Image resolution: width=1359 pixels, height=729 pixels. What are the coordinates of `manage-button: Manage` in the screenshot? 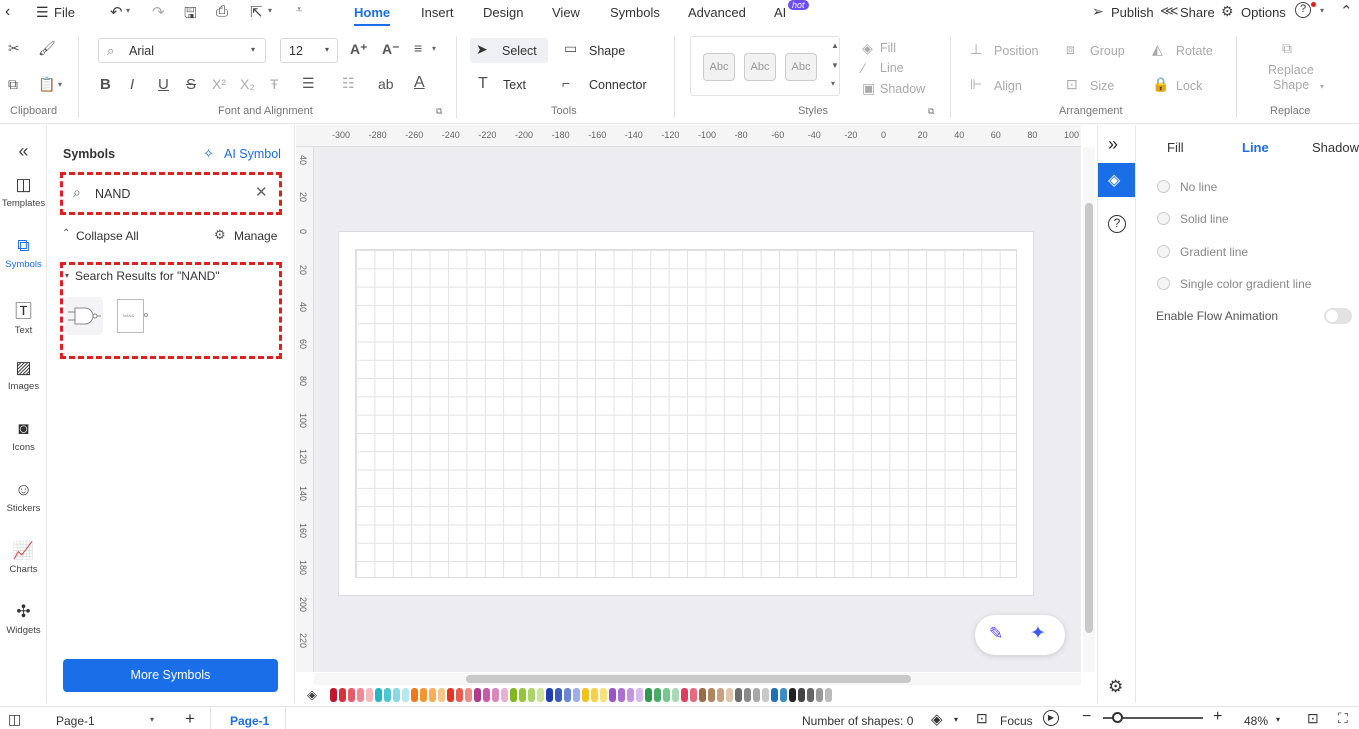 It's located at (255, 236).